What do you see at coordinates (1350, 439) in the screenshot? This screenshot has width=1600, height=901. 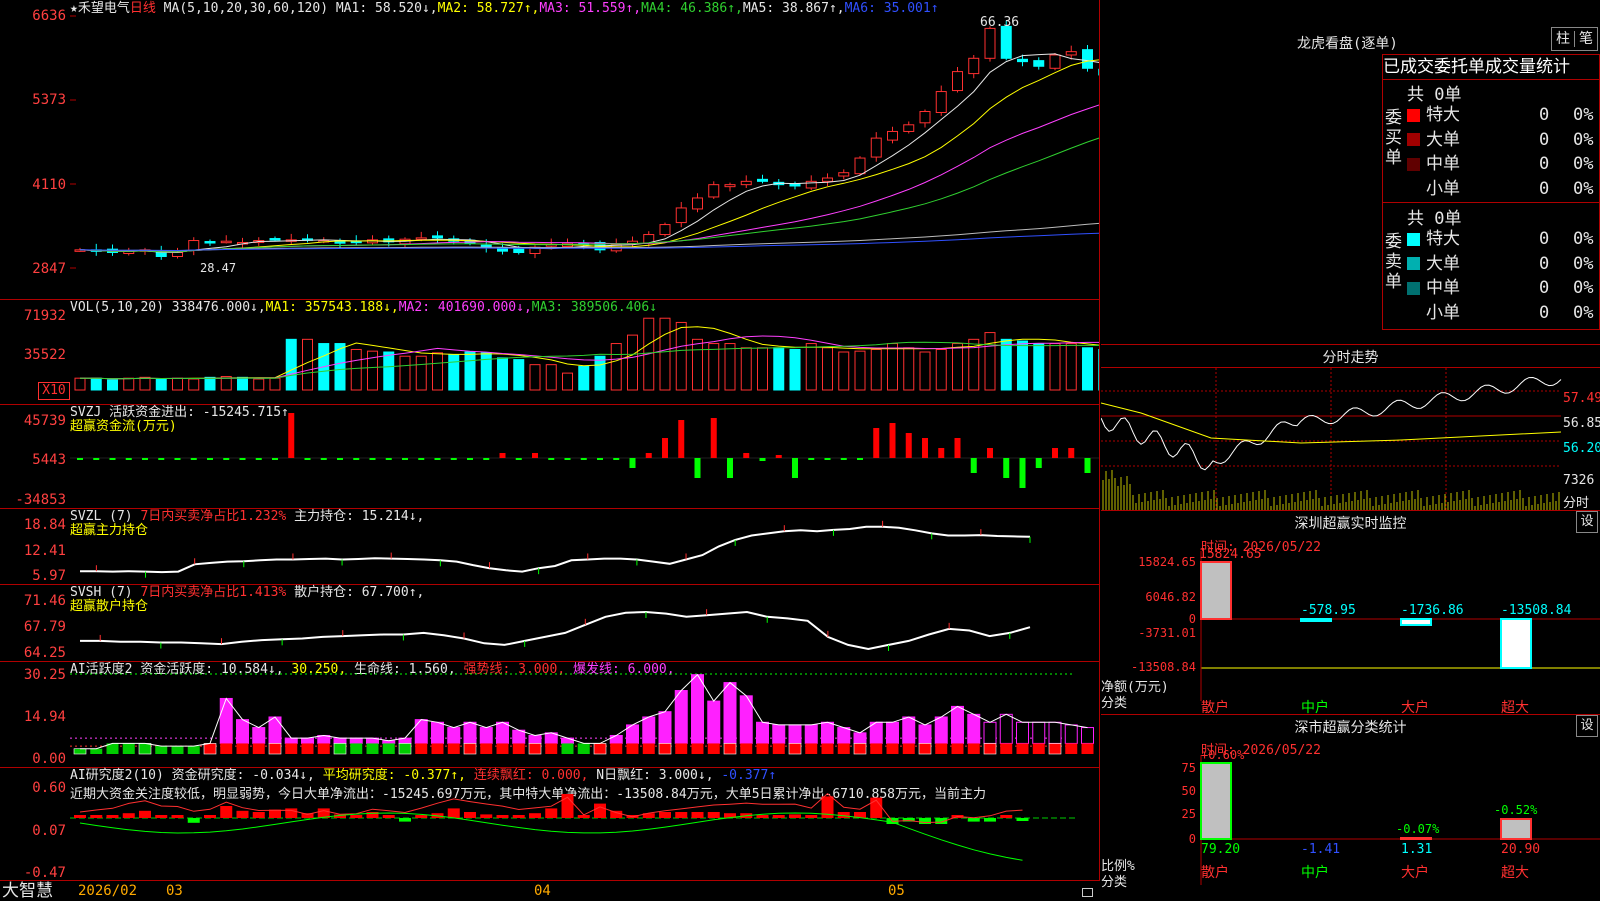 I see `intraday-chart` at bounding box center [1350, 439].